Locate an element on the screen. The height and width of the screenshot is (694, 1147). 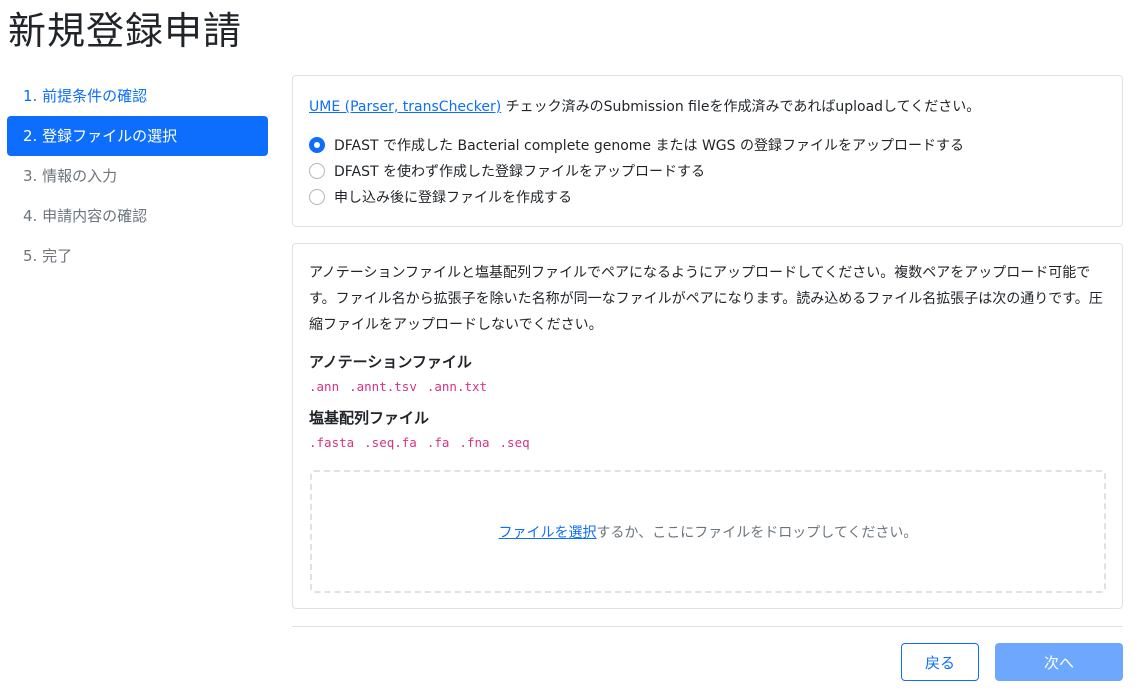
extension: .ann is located at coordinates (324, 386).